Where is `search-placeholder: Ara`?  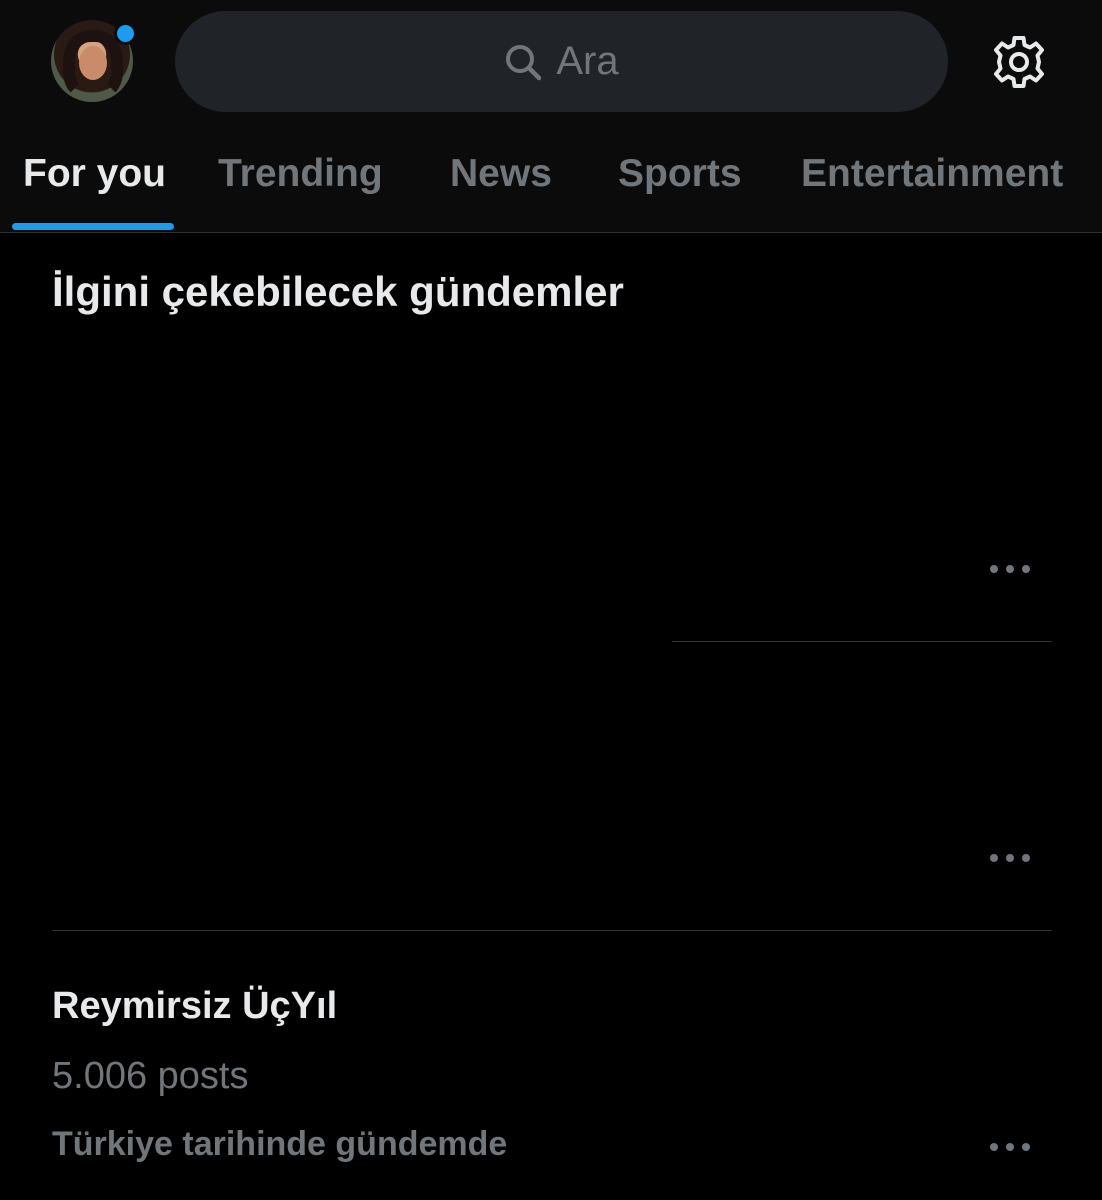
search-placeholder: Ara is located at coordinates (587, 61).